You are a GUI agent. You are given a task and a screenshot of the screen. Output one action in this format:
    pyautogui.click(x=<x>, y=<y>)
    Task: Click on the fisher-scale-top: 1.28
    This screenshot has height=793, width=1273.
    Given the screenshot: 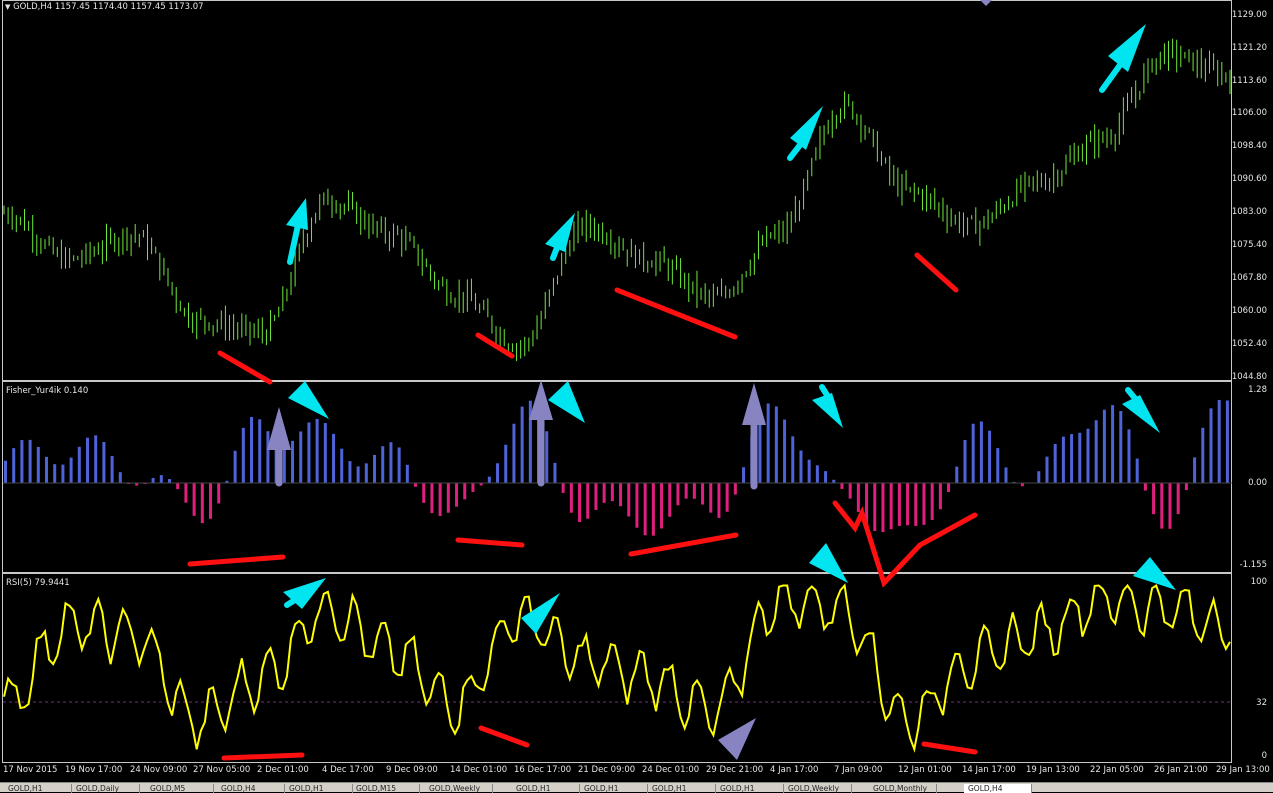 What is the action you would take?
    pyautogui.click(x=1257, y=390)
    